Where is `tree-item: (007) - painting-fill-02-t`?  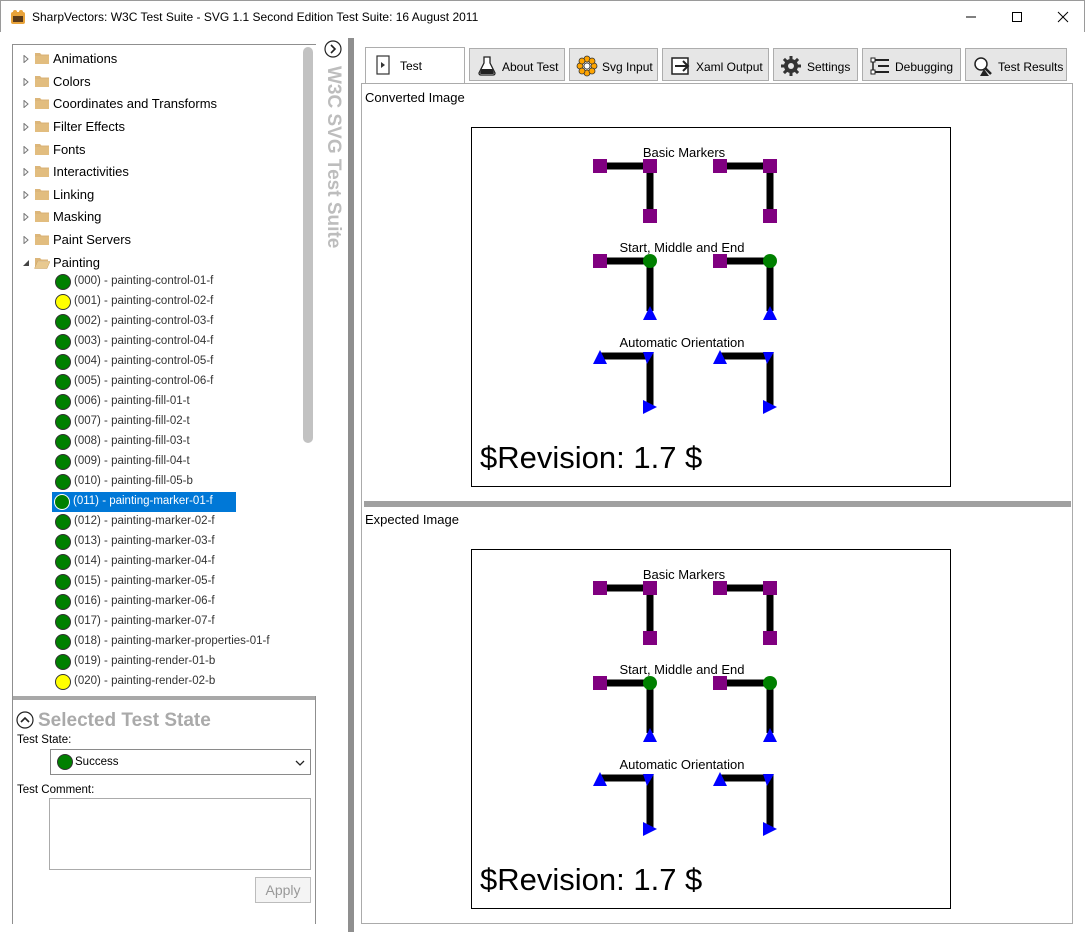
tree-item: (007) - painting-fill-02-t is located at coordinates (168, 422).